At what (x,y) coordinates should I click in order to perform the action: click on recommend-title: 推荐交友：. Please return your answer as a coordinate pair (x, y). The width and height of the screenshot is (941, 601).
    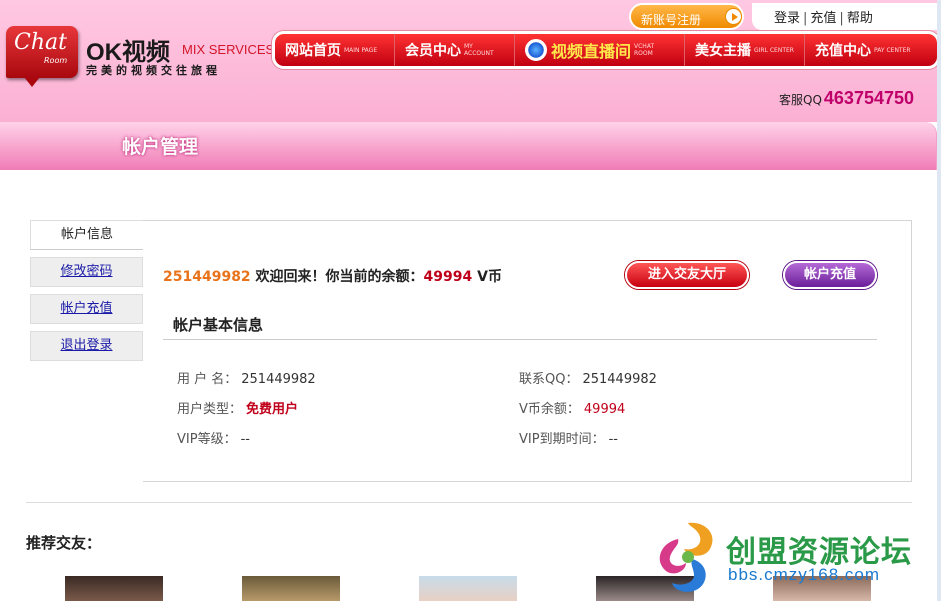
    Looking at the image, I should click on (64, 543).